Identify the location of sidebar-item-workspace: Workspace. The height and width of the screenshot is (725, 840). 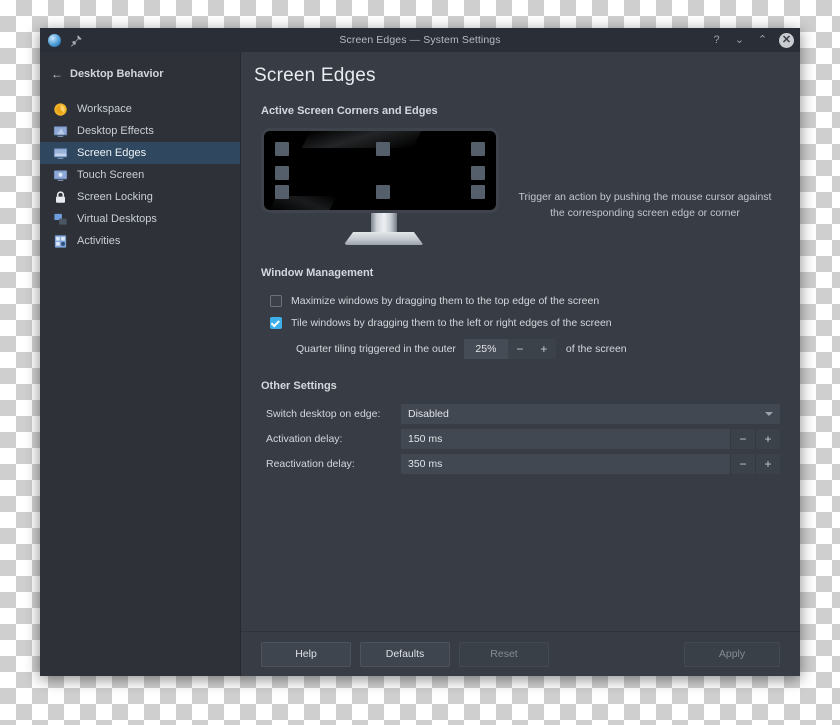
(140, 109).